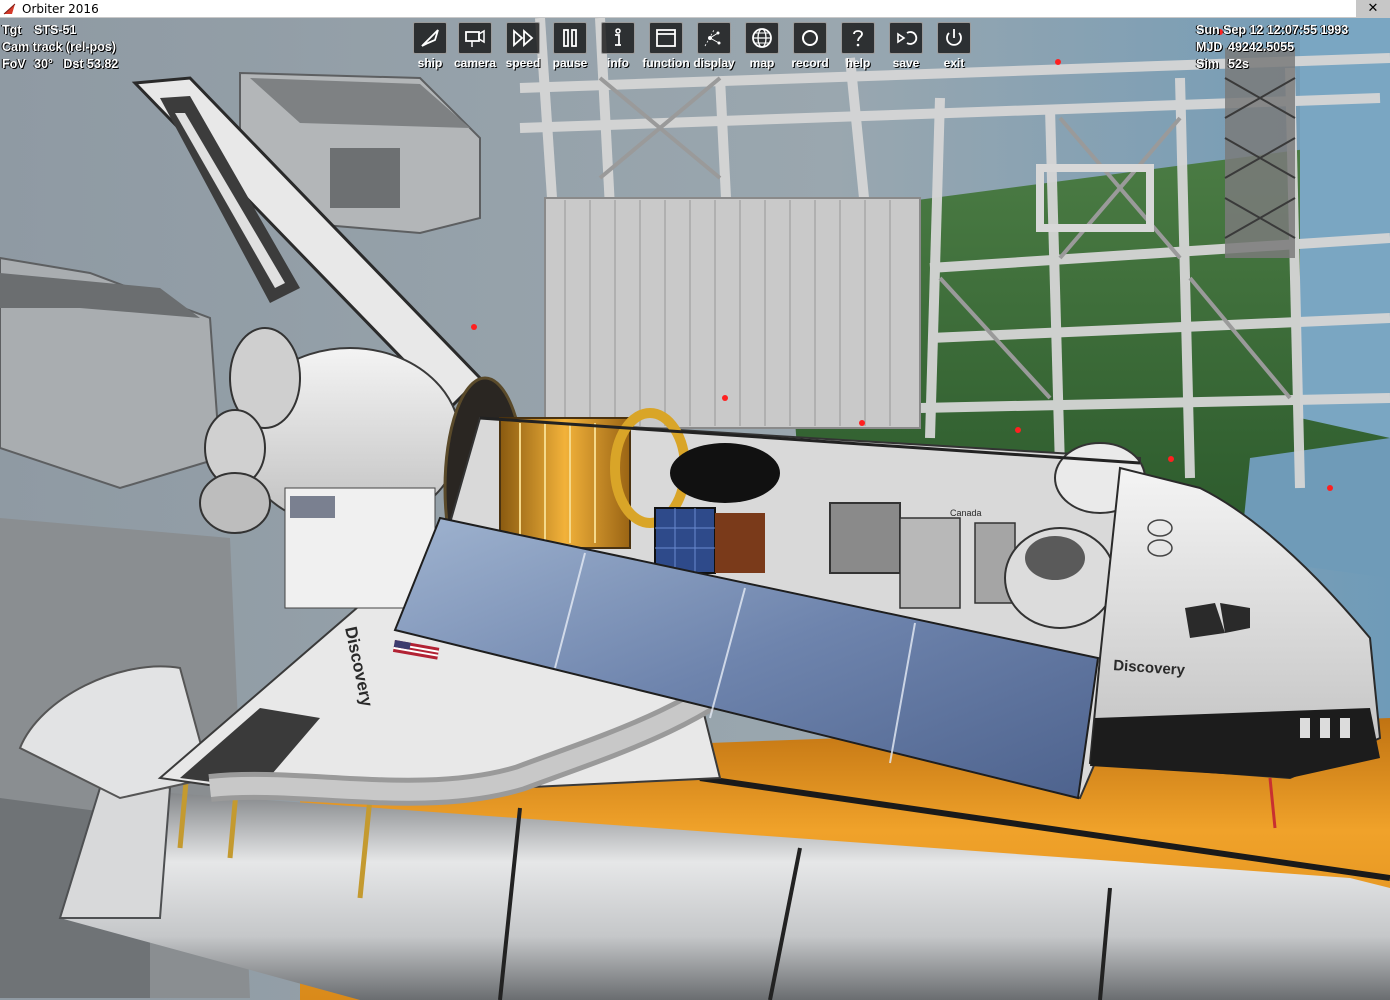 Image resolution: width=1390 pixels, height=1000 pixels. I want to click on toolbar-record-button: record, so click(810, 48).